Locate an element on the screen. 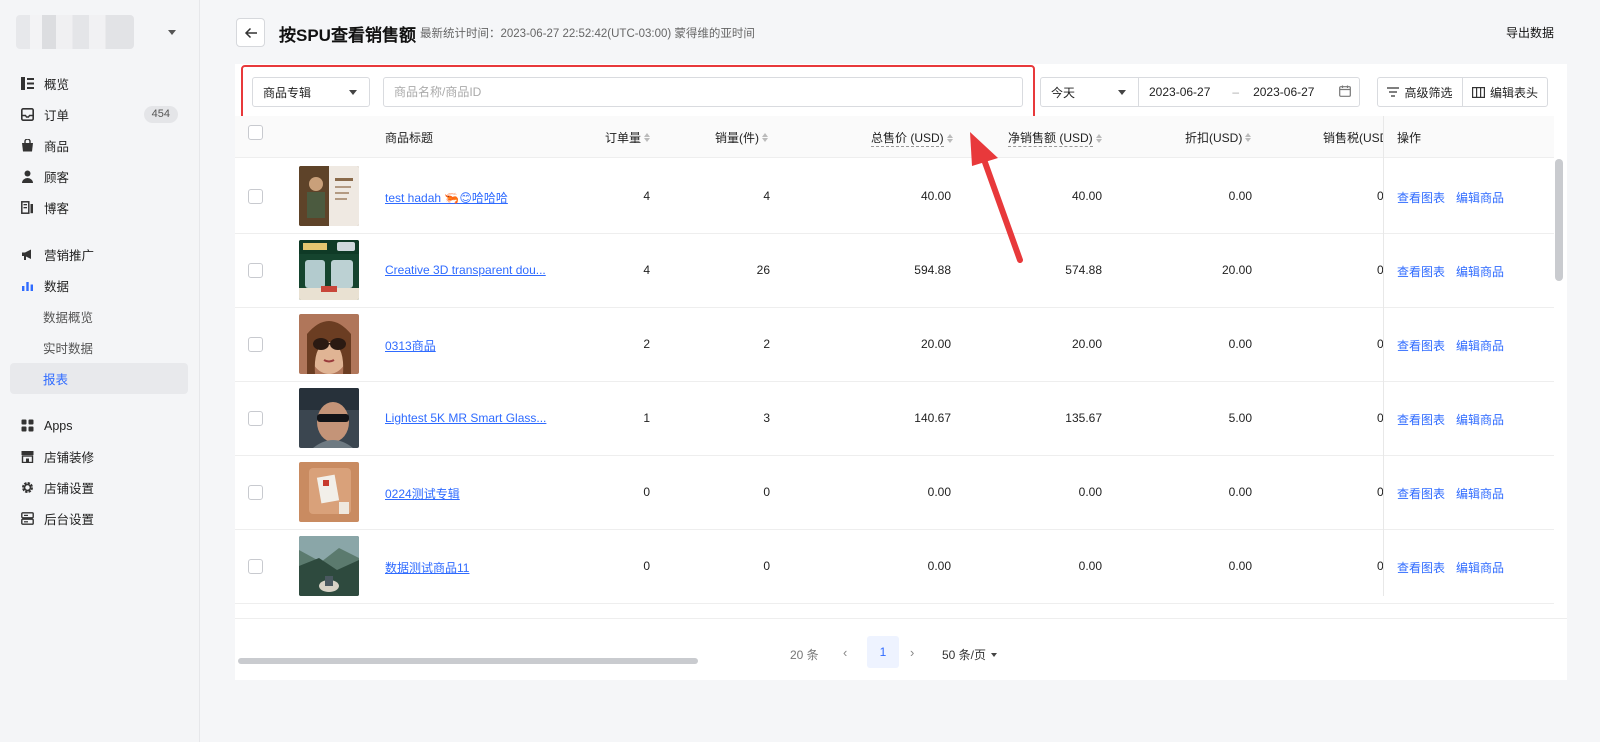 The height and width of the screenshot is (742, 1600). prev-page-button: ‹ is located at coordinates (845, 652).